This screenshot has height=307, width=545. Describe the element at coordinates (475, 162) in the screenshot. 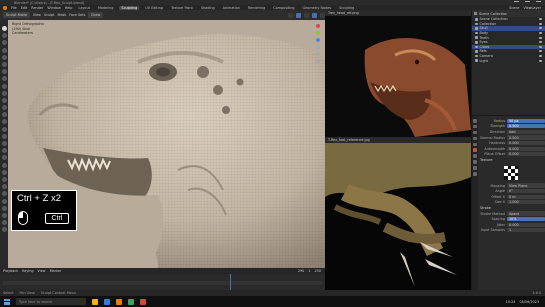

I see `data-tab-icon` at that location.